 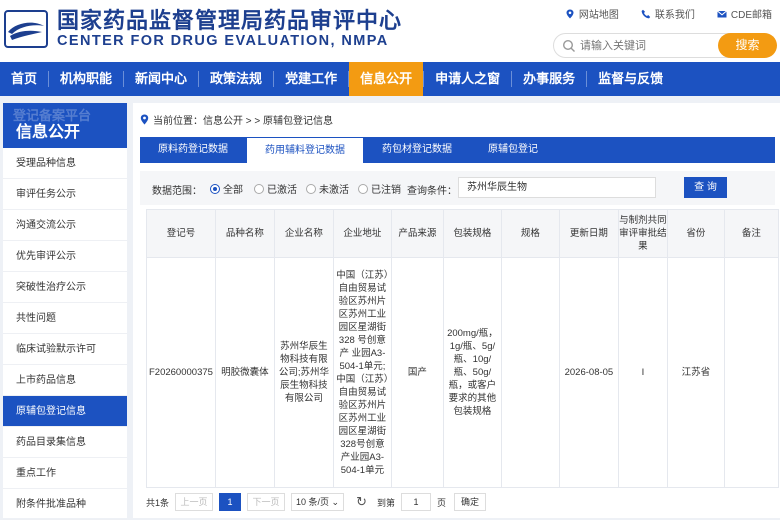 I want to click on page-size-select: 10 条/页 ⌄, so click(x=318, y=502).